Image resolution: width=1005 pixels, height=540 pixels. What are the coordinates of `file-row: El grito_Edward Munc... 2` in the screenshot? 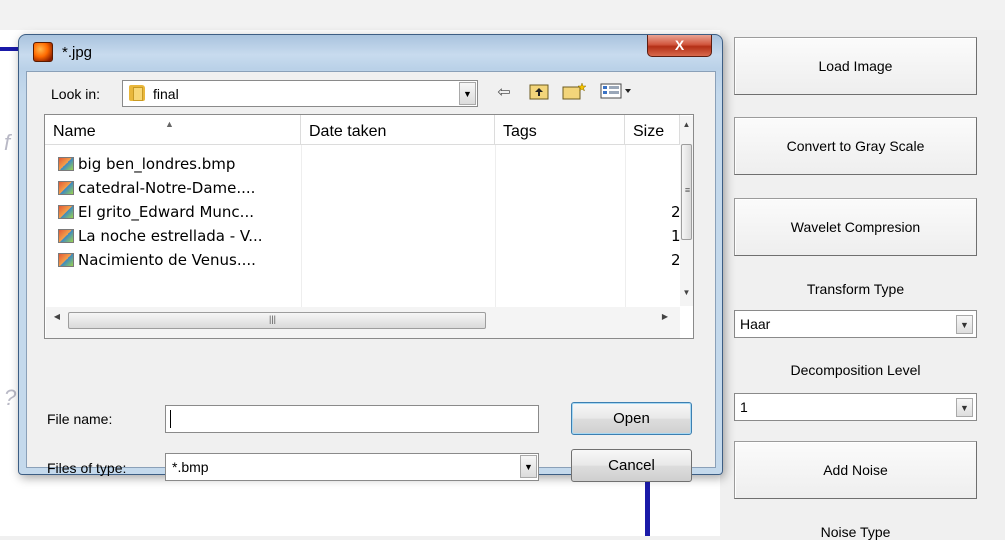 It's located at (363, 212).